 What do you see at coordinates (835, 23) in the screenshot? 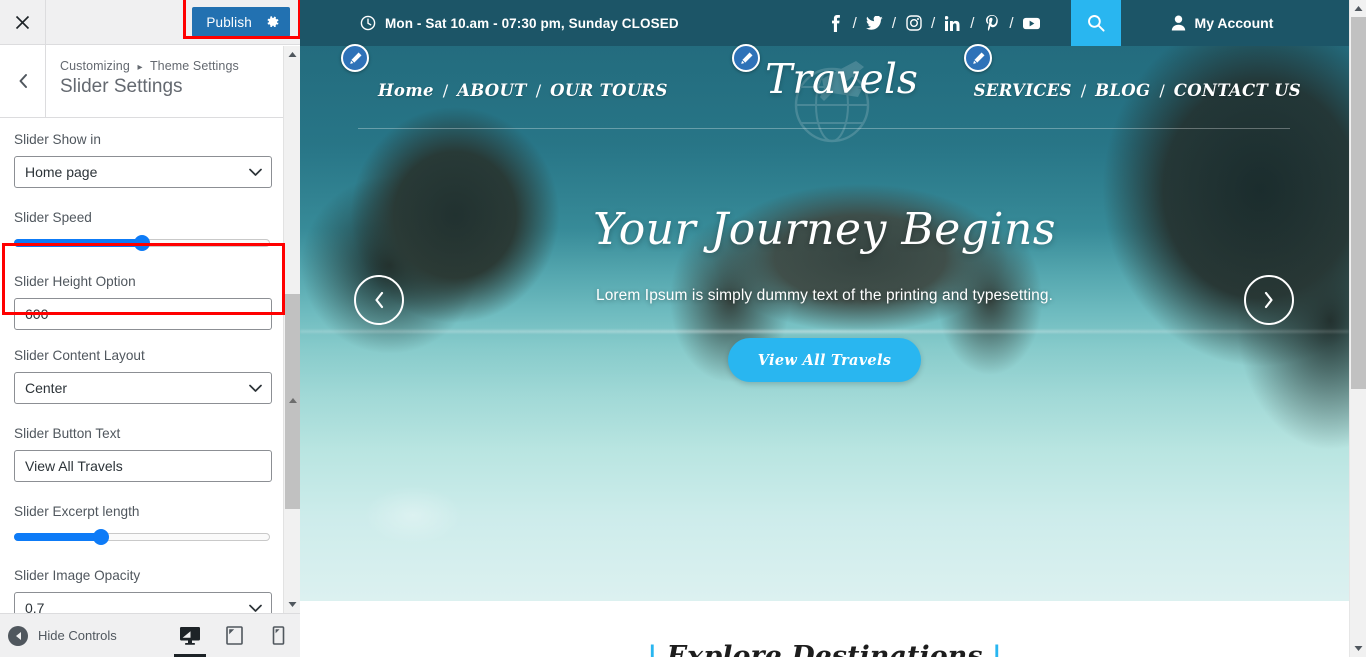
I see `facebook-icon` at bounding box center [835, 23].